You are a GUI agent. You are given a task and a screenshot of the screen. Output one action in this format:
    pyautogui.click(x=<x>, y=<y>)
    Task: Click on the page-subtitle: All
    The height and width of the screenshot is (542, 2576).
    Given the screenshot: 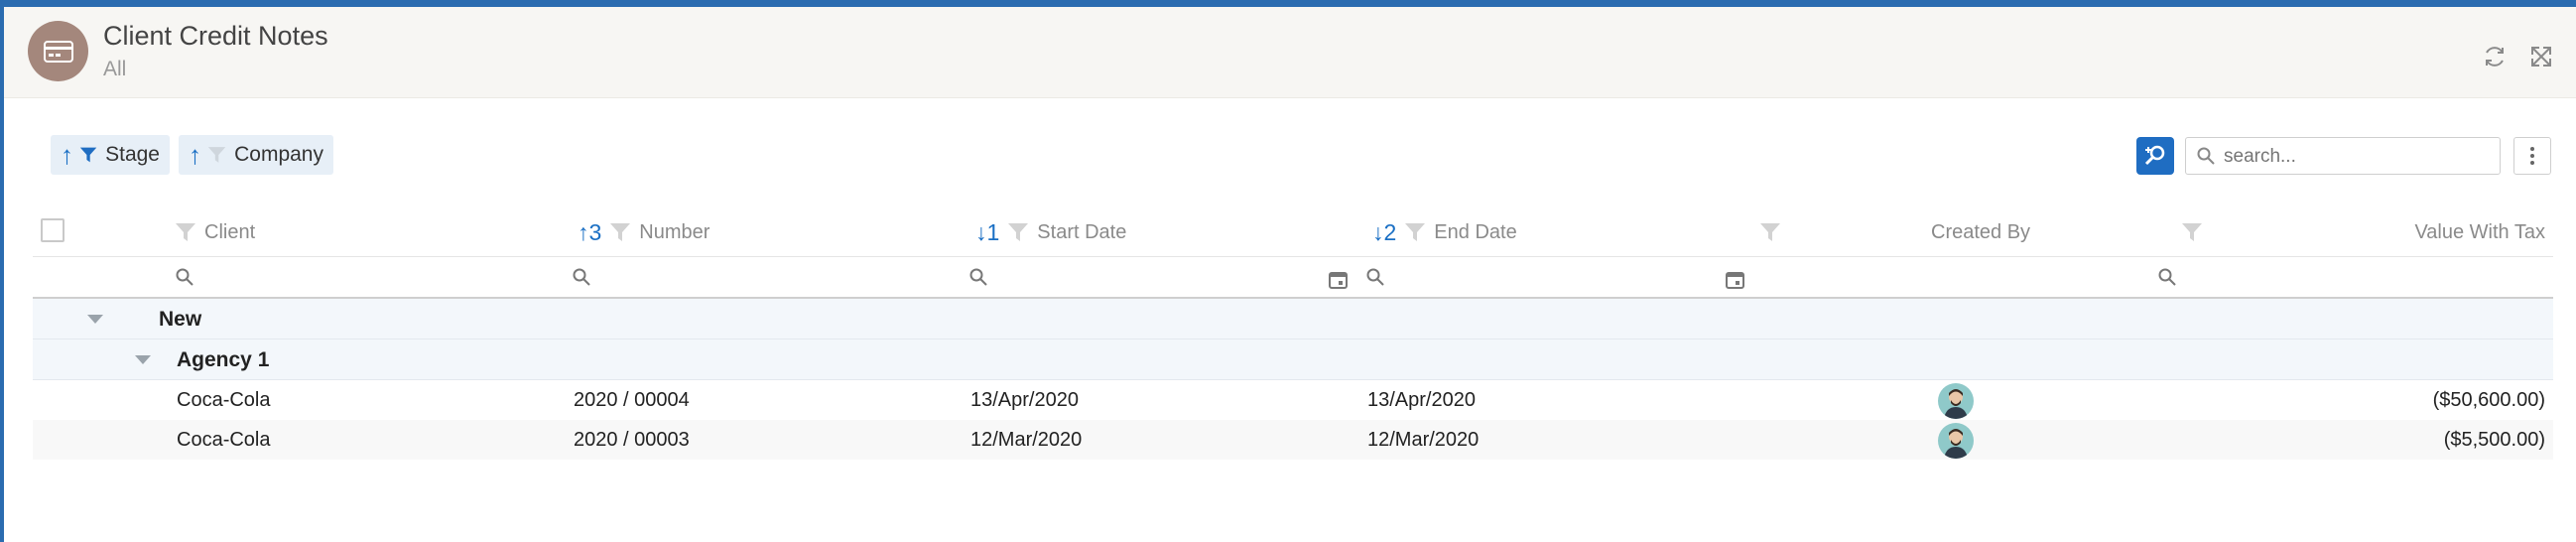 What is the action you would take?
    pyautogui.click(x=115, y=69)
    